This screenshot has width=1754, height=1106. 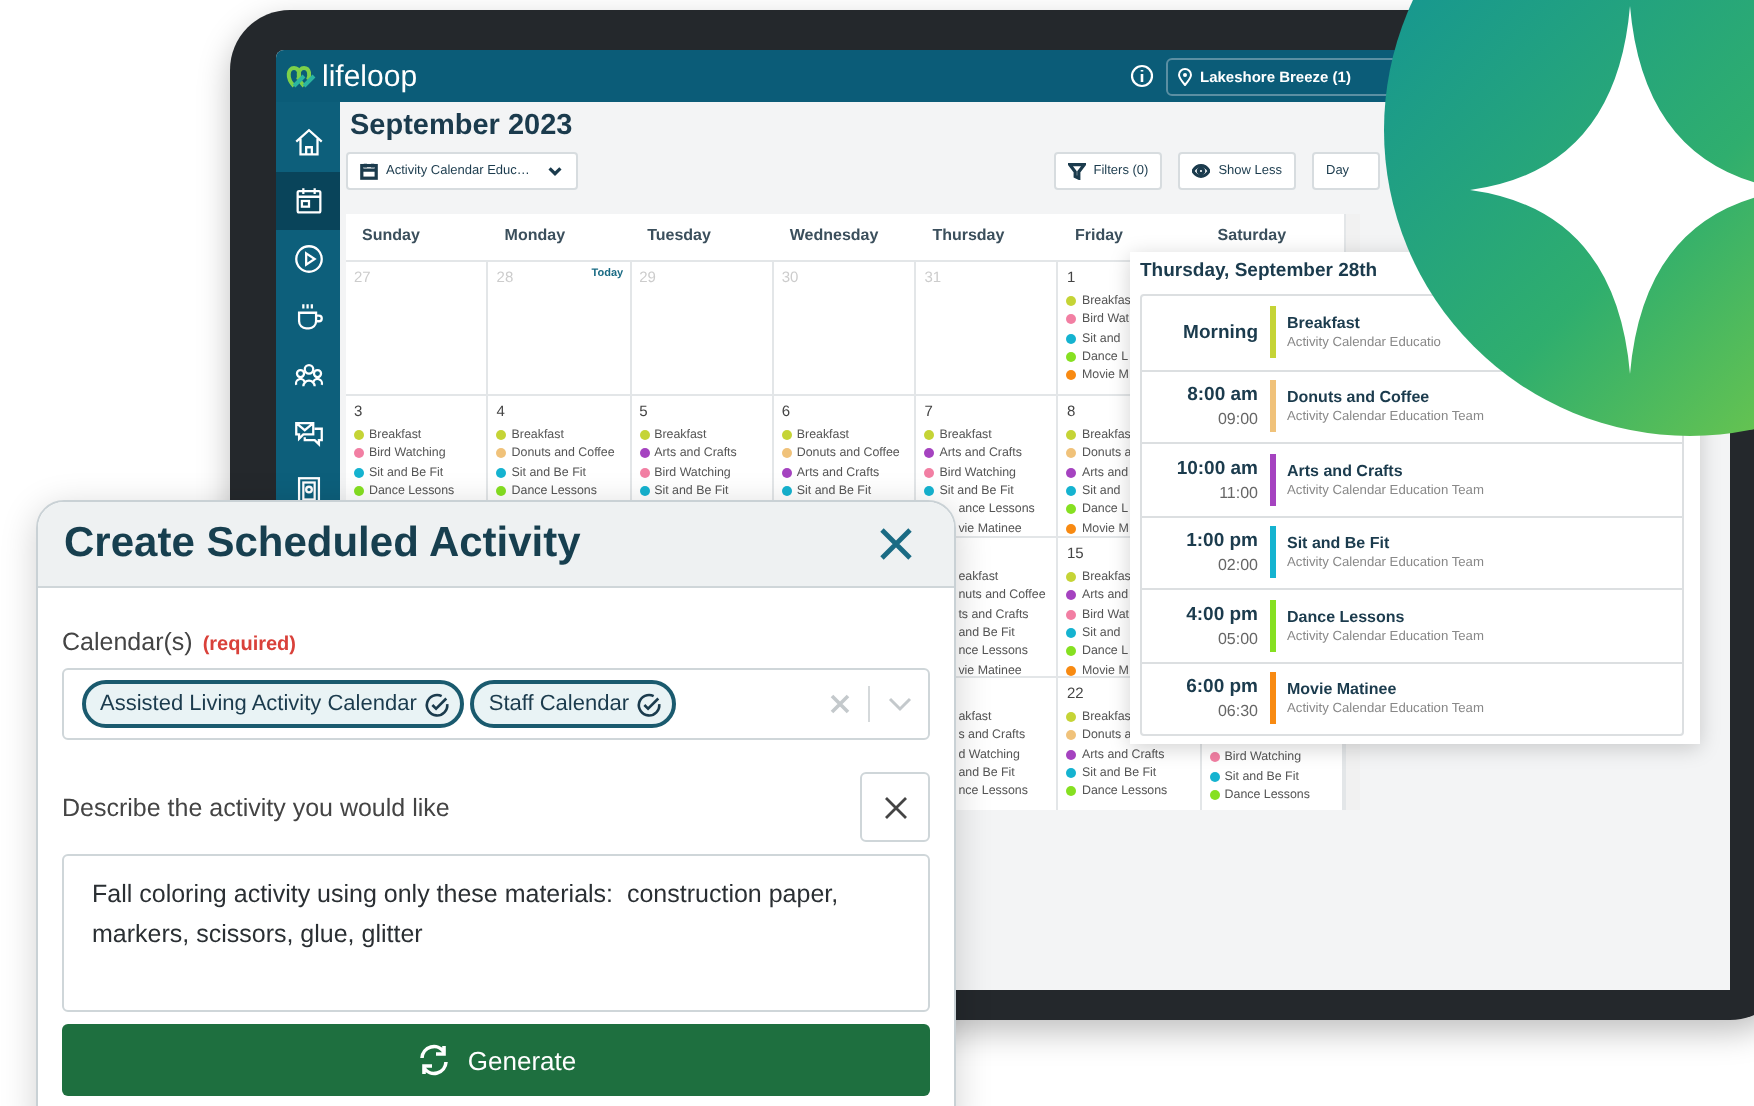 I want to click on weekday-header: Sunday, so click(x=391, y=236).